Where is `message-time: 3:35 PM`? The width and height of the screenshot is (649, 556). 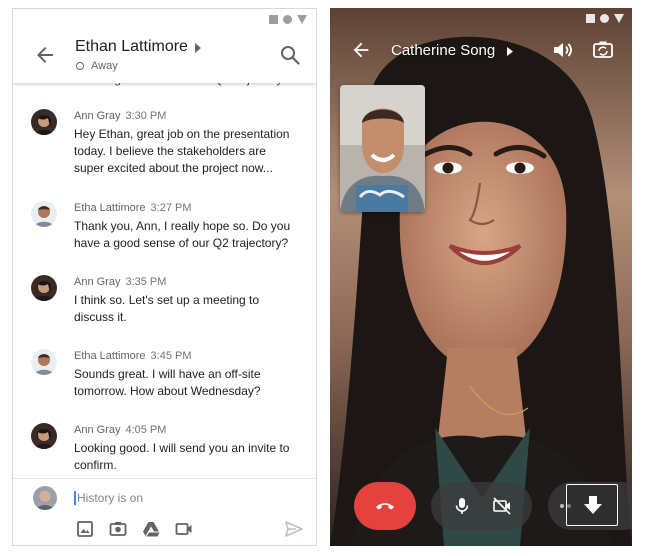
message-time: 3:35 PM is located at coordinates (146, 282).